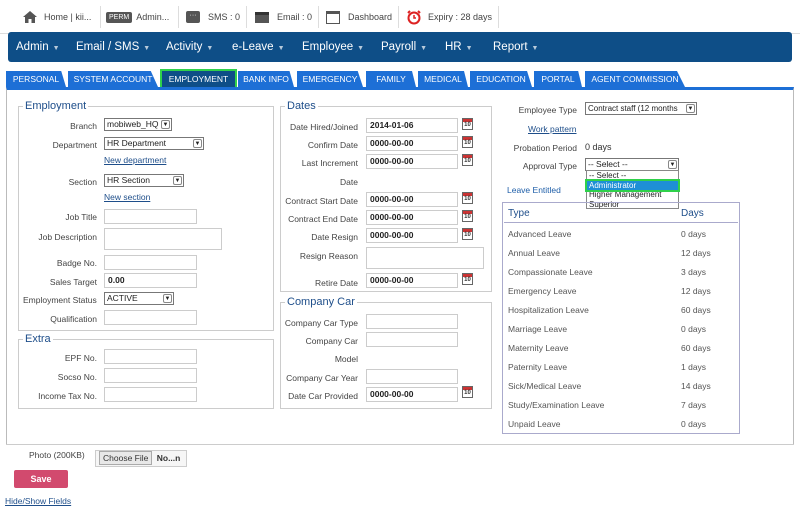  What do you see at coordinates (558, 79) in the screenshot?
I see `tab-portal: PORTAL` at bounding box center [558, 79].